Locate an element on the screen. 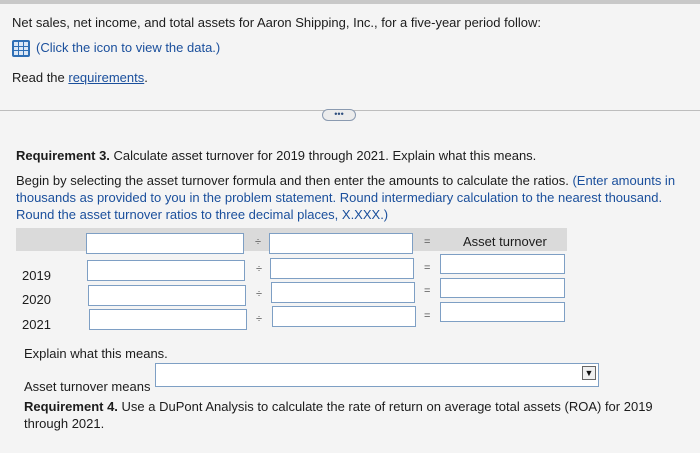 This screenshot has width=700, height=453. denominator-input-2020 is located at coordinates (343, 292).